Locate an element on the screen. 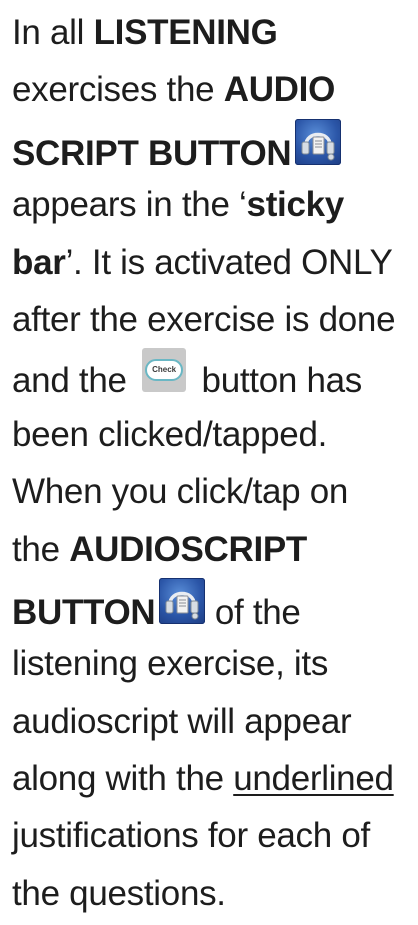  text-line: after the exercise is done is located at coordinates (215, 319).